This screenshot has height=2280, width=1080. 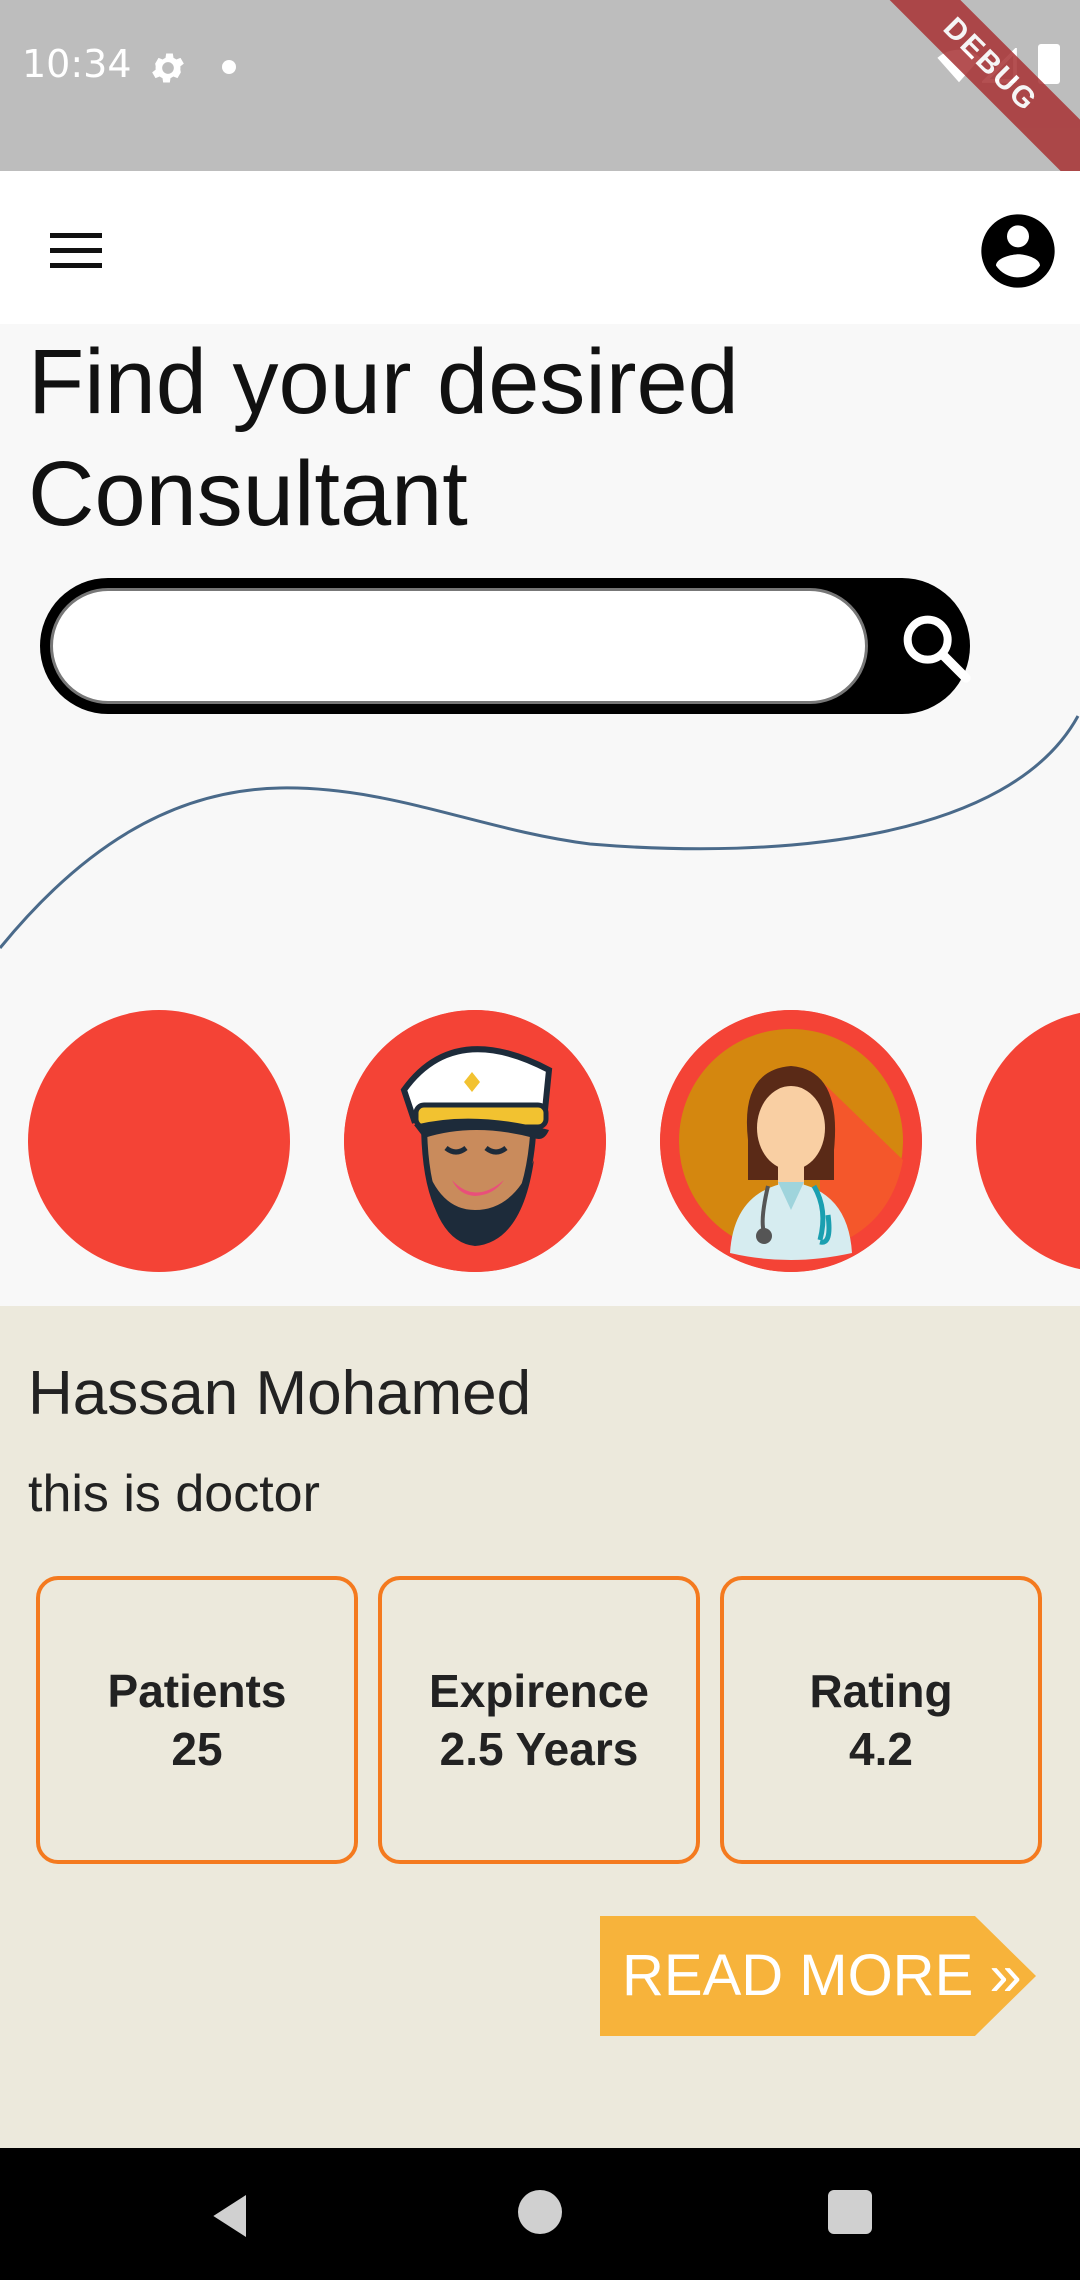 I want to click on search-icon, so click(x=936, y=648).